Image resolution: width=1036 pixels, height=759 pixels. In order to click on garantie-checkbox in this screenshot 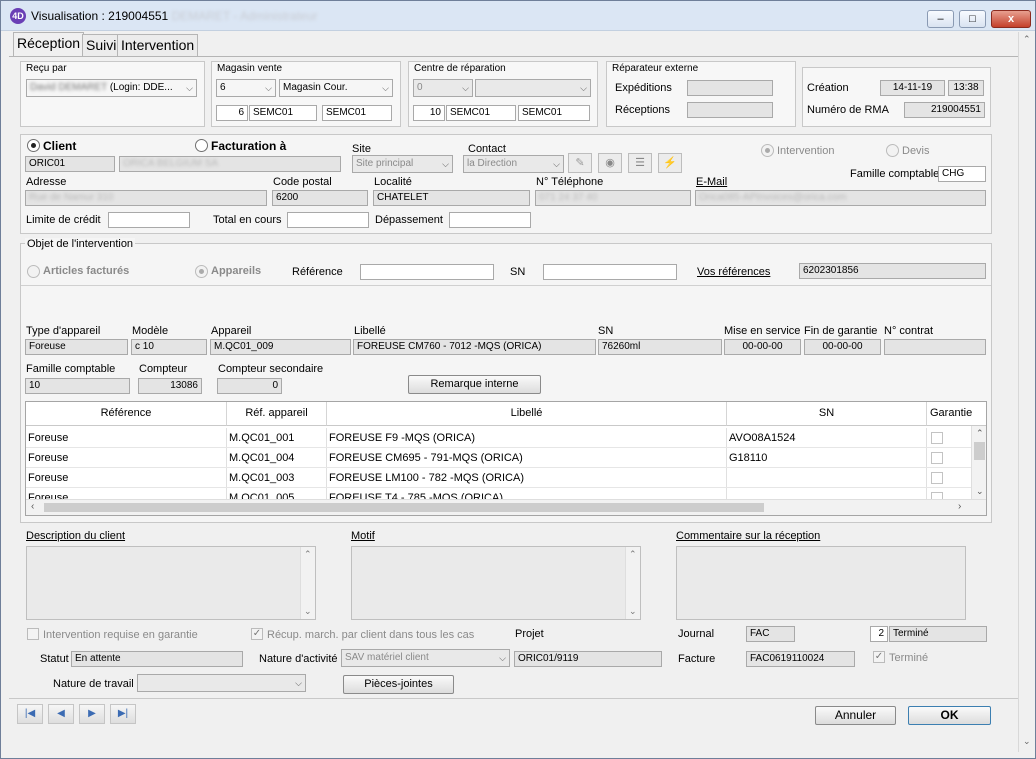, I will do `click(33, 634)`.